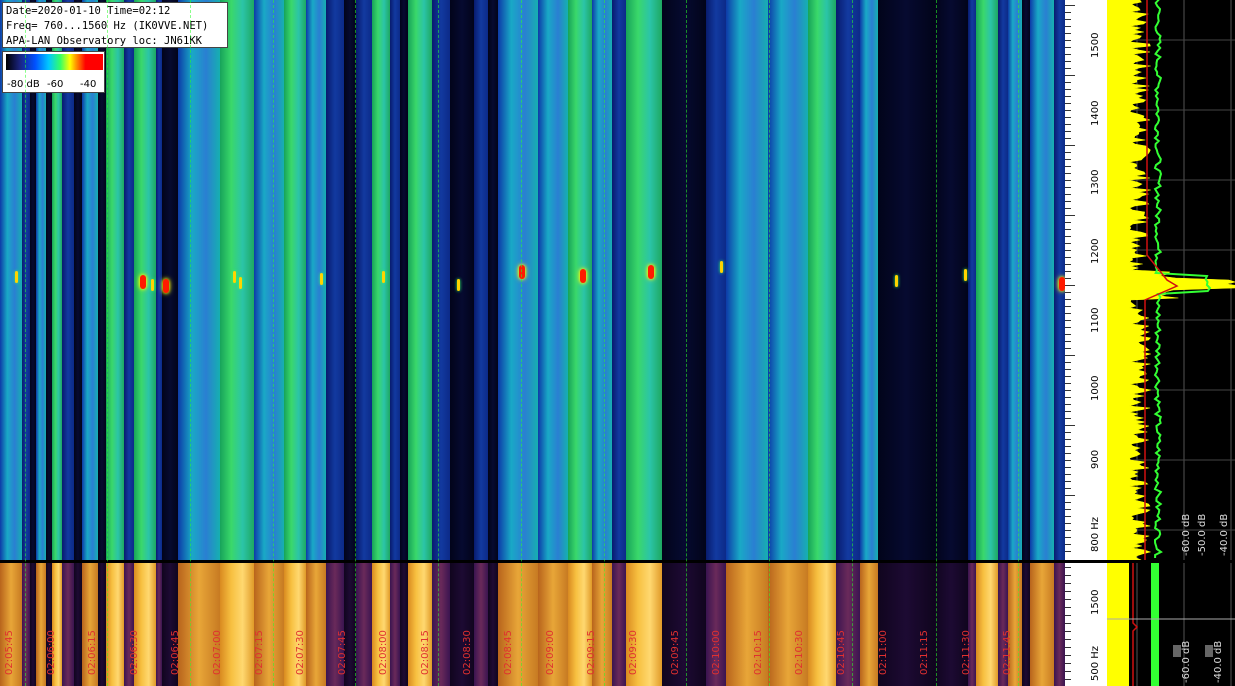 Image resolution: width=1235 pixels, height=686 pixels. Describe the element at coordinates (384, 652) in the screenshot. I see `time-label: 02:08:00` at that location.